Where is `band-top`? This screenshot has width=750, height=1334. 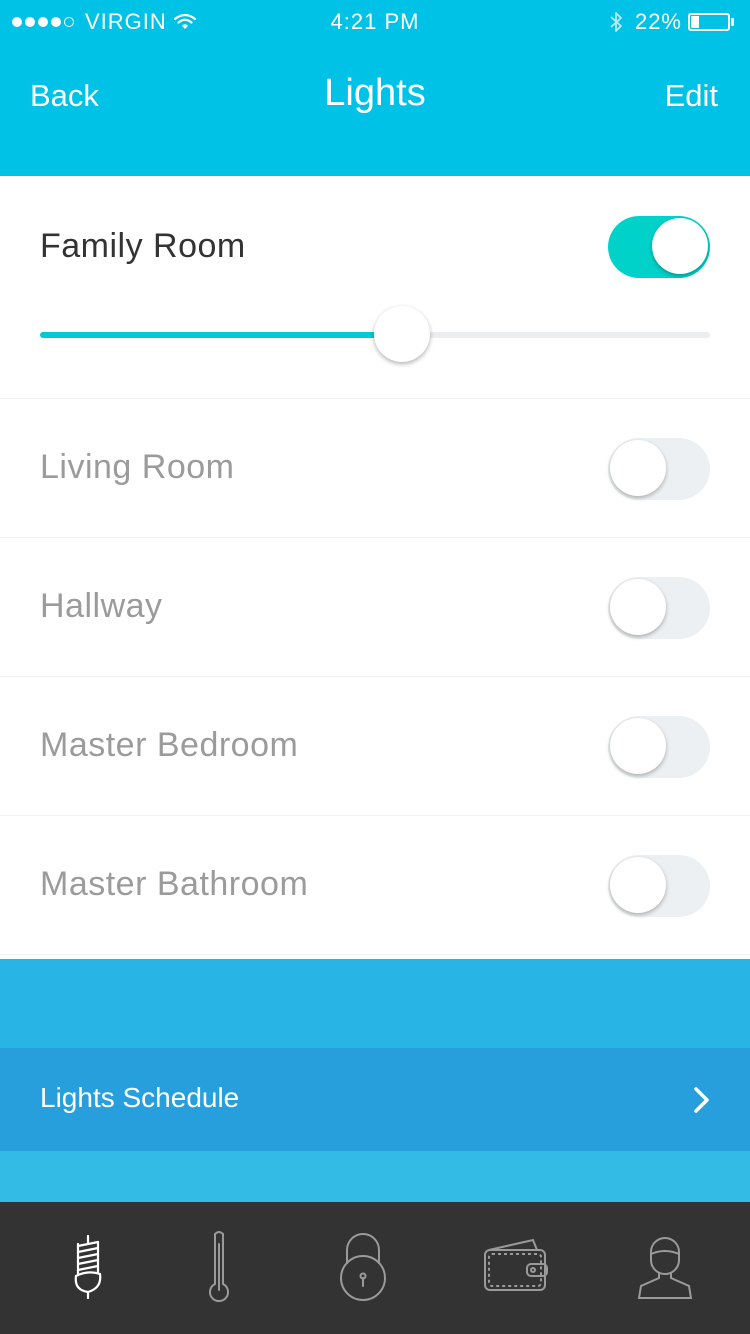 band-top is located at coordinates (375, 1003).